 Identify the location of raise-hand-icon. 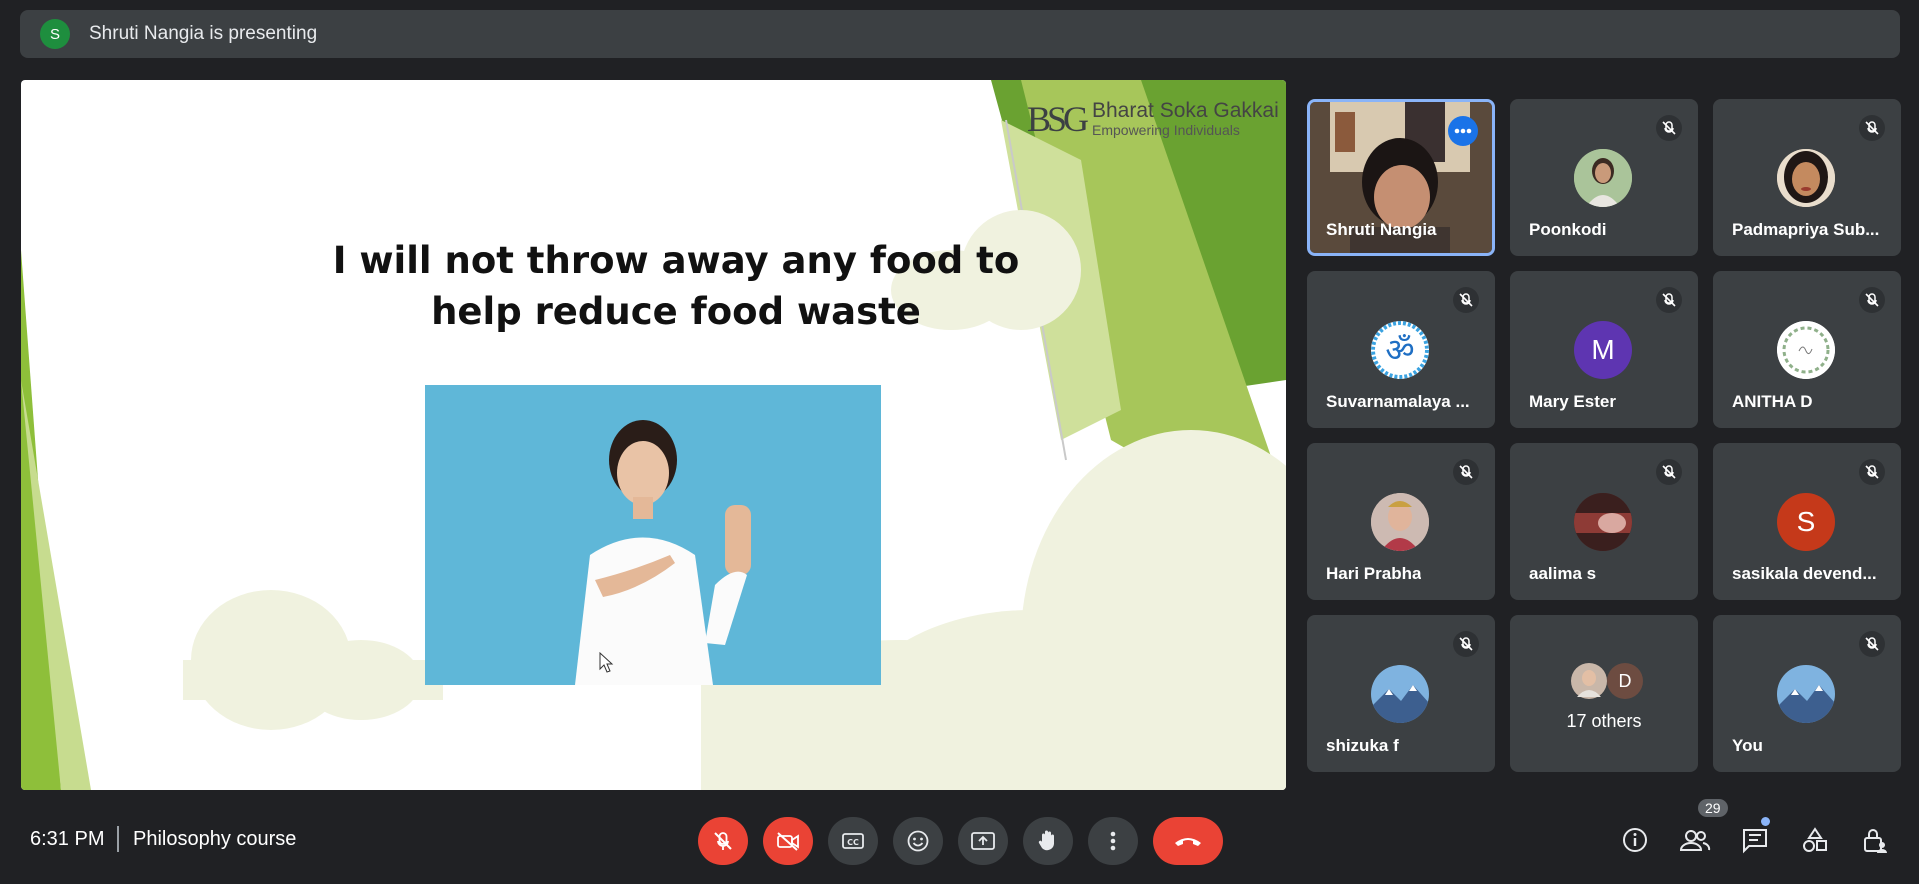
(1046, 840).